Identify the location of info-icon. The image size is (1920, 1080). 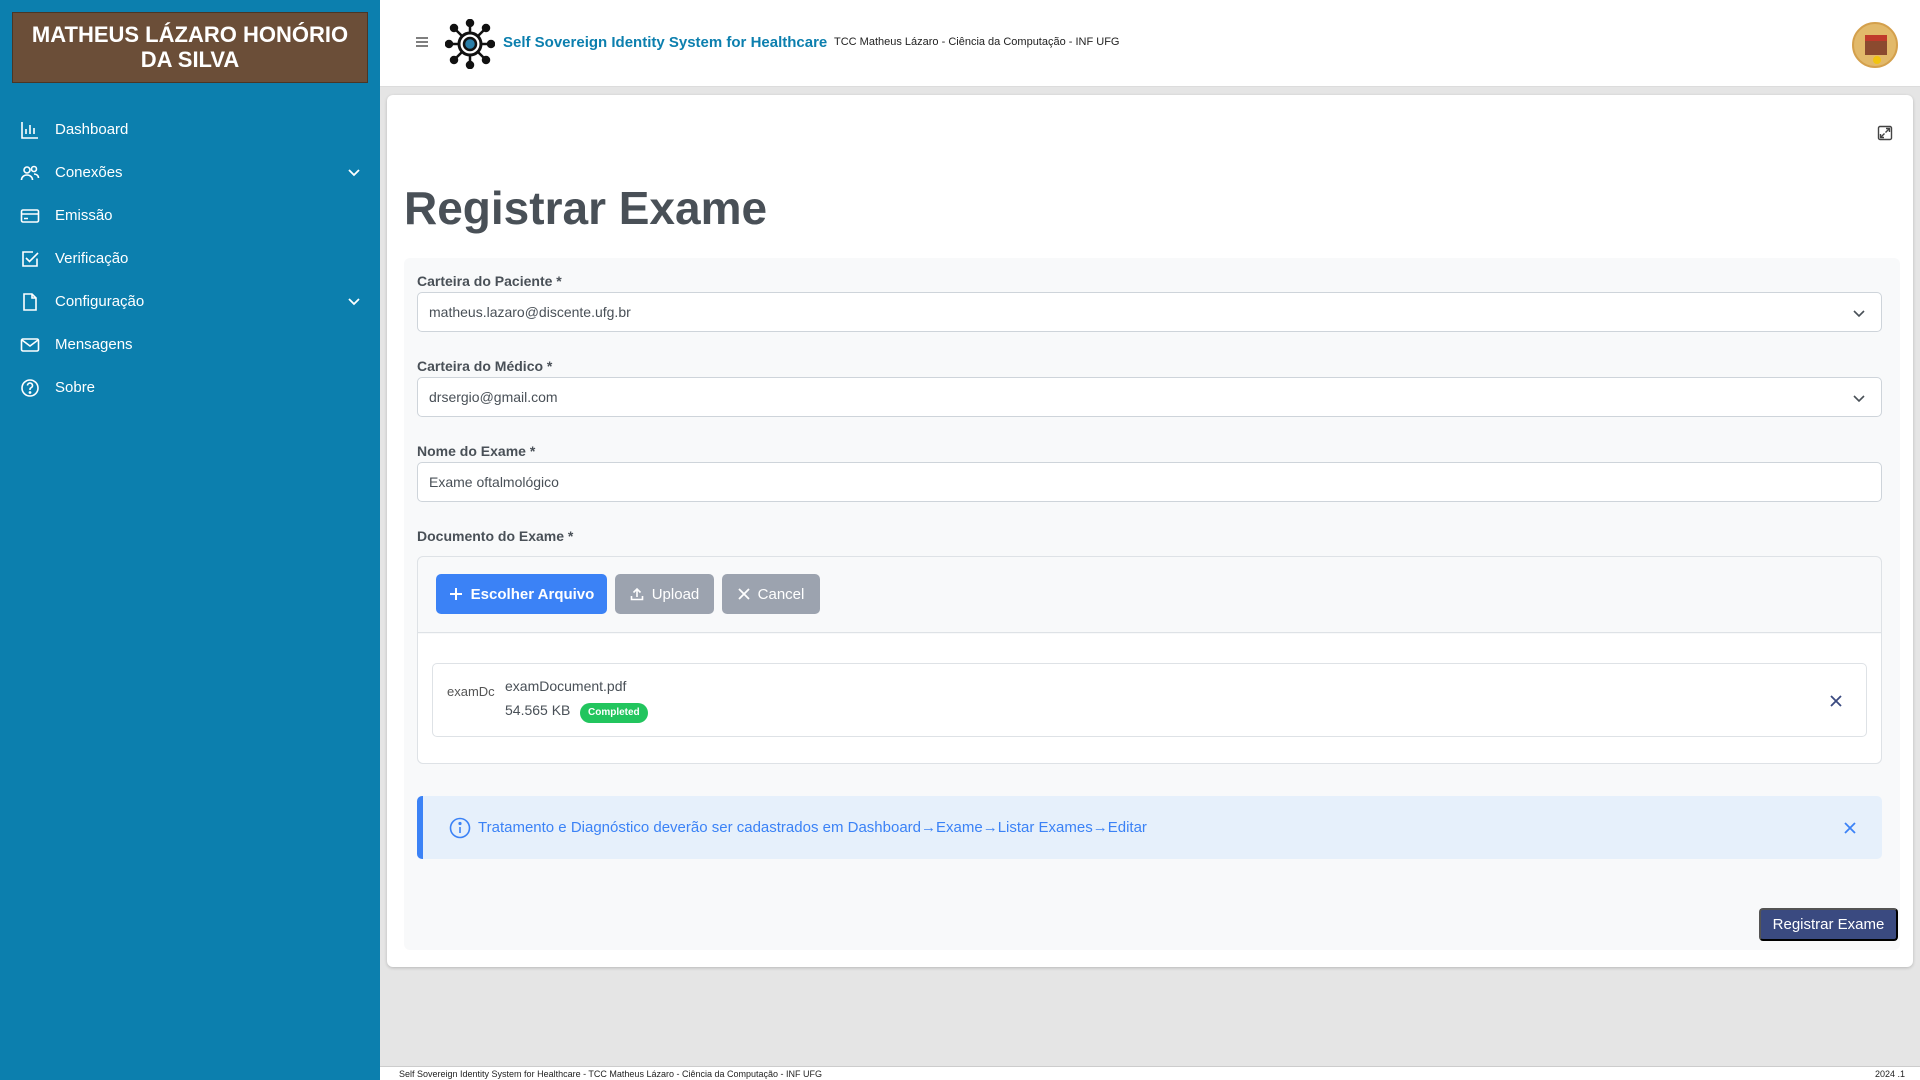
(460, 828).